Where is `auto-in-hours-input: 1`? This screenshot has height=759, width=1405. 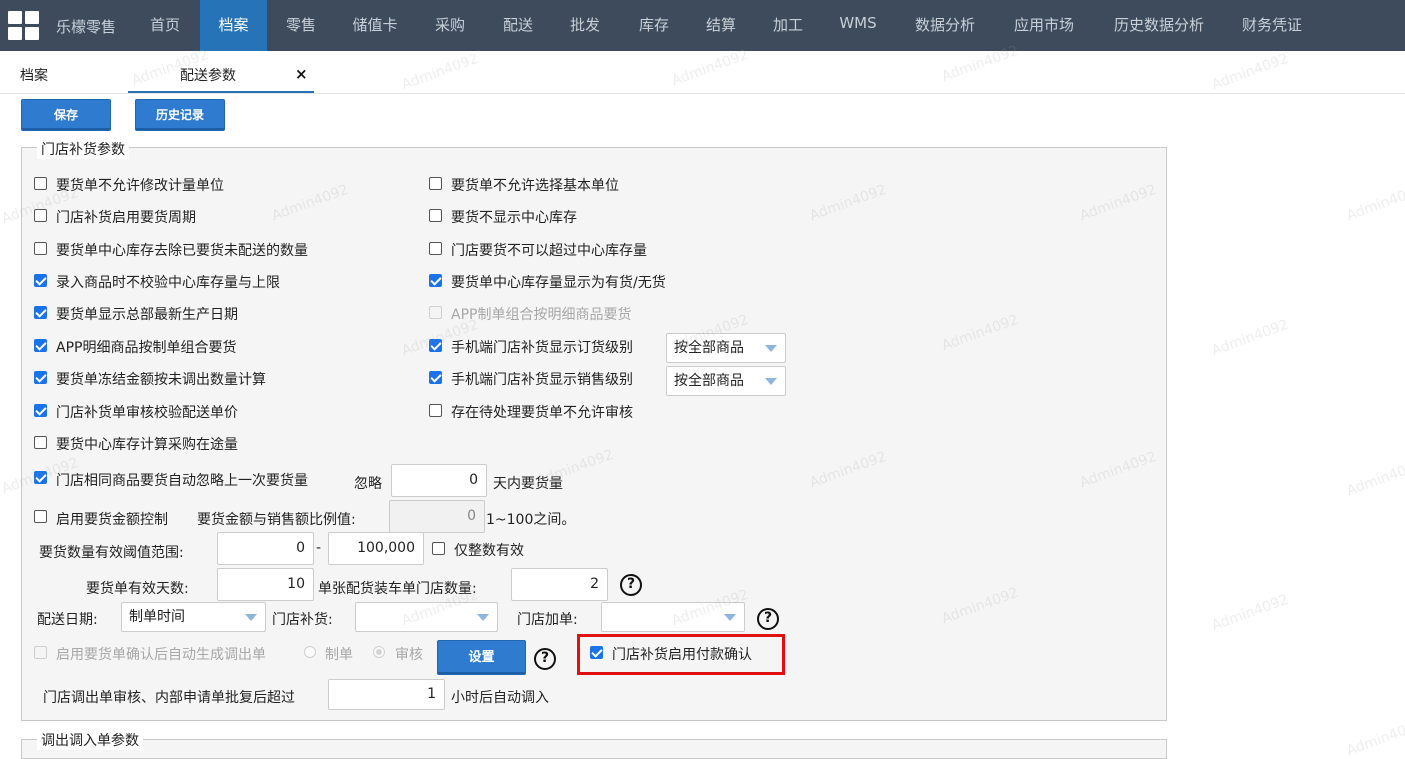 auto-in-hours-input: 1 is located at coordinates (386, 694).